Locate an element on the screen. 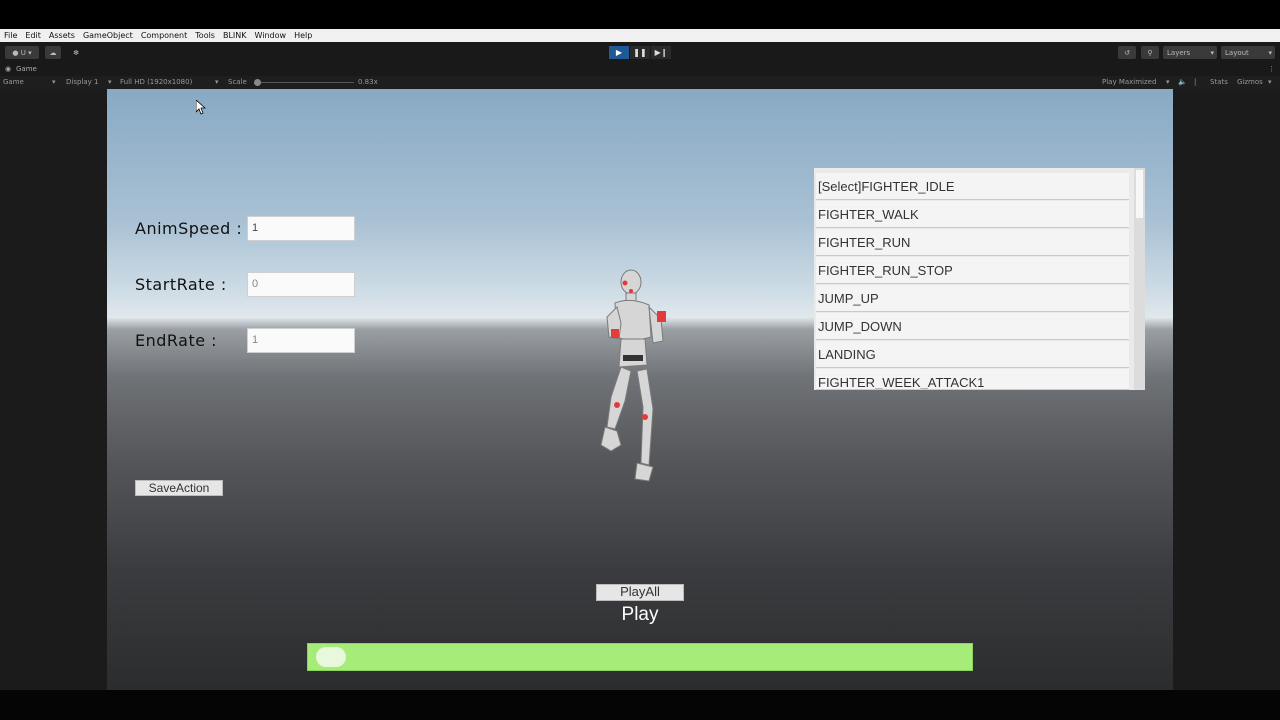 This screenshot has height=720, width=1280. history-icon: ↺ is located at coordinates (1127, 52).